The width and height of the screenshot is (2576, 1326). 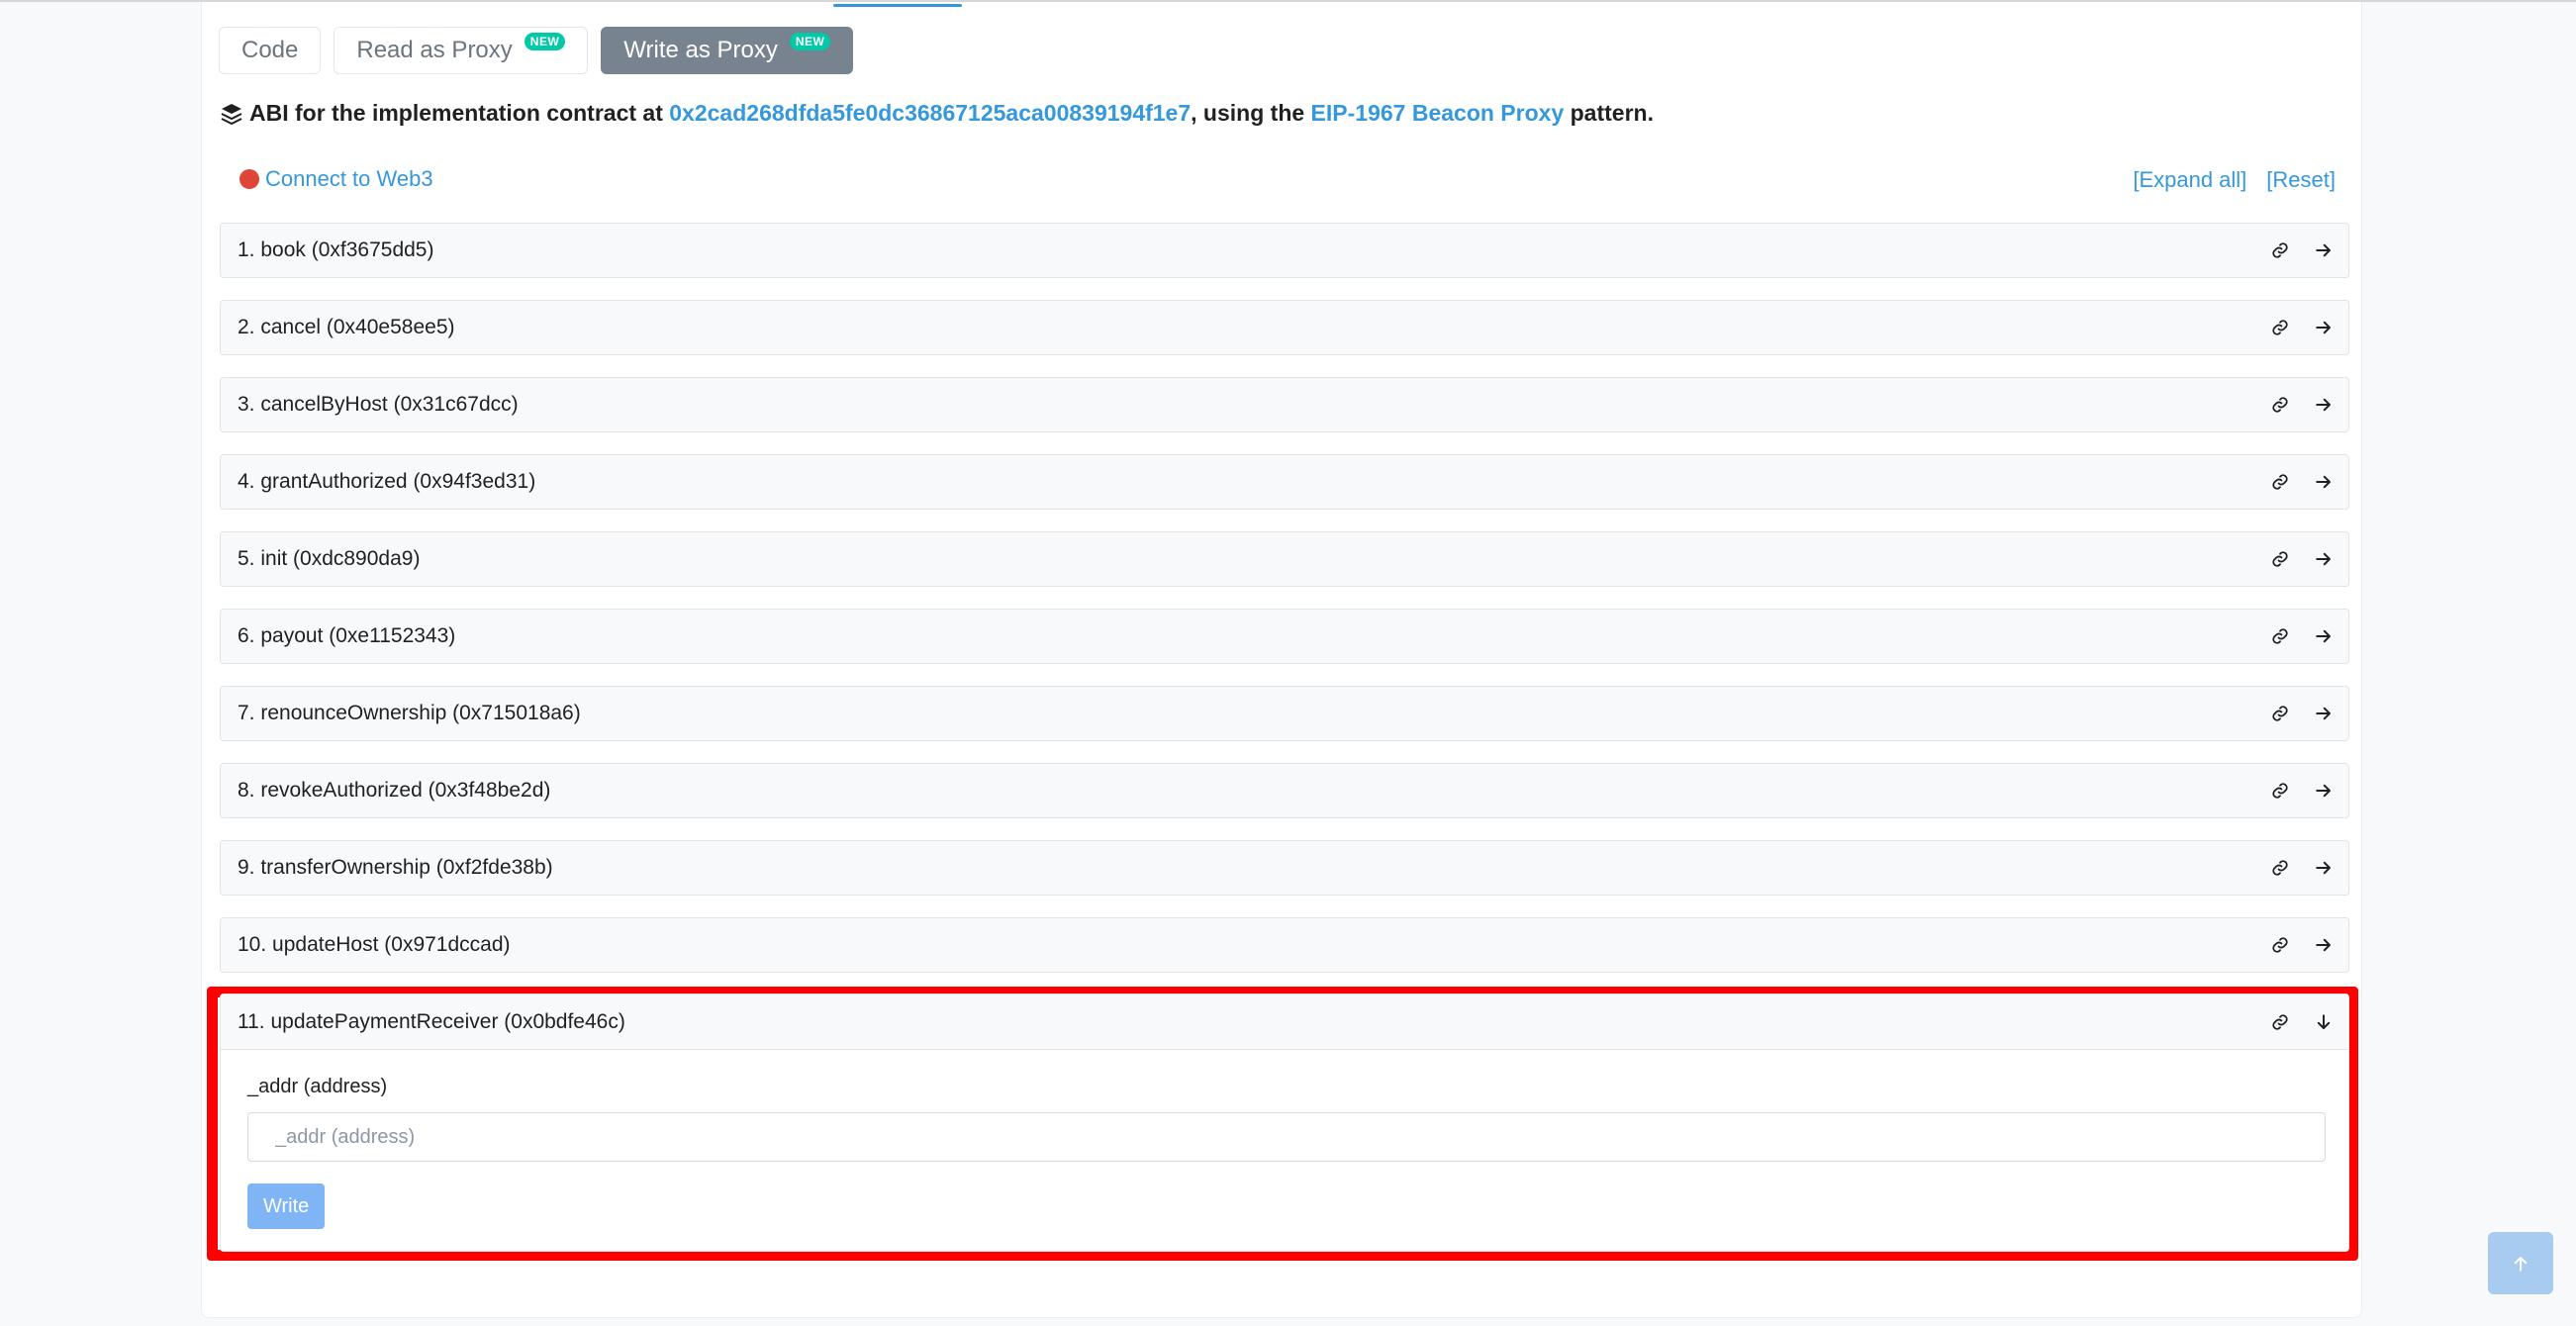 What do you see at coordinates (1284, 404) in the screenshot?
I see `function-row: 3. cancelByHost (0x31c67dcc)` at bounding box center [1284, 404].